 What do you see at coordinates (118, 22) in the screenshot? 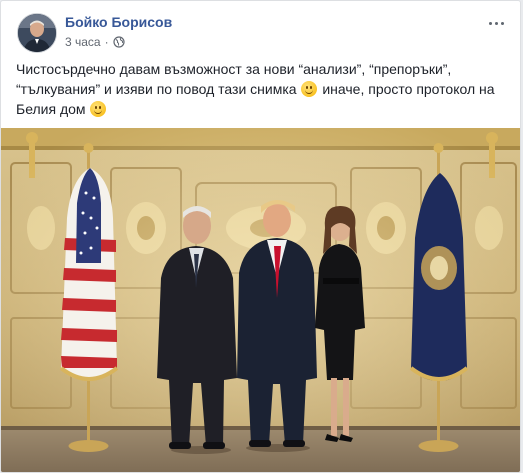
I see `author-name: Бойко Борисов` at bounding box center [118, 22].